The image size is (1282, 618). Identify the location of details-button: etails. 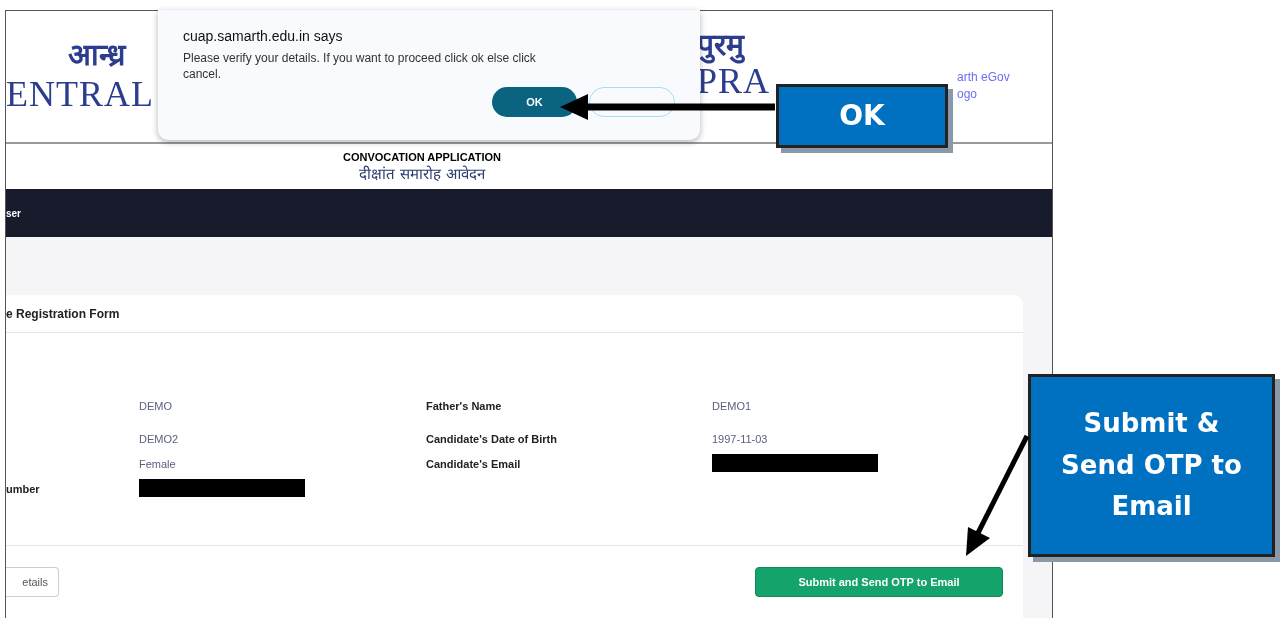
(32, 582).